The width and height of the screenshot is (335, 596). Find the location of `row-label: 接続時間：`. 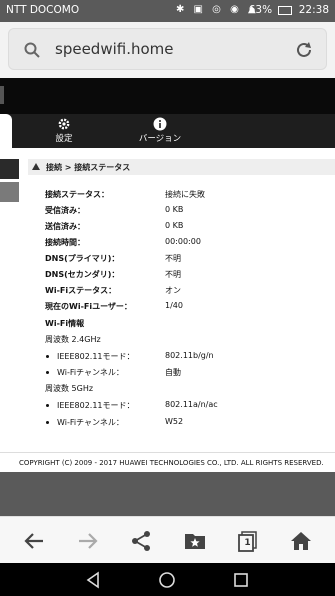

row-label: 接続時間： is located at coordinates (65, 242).